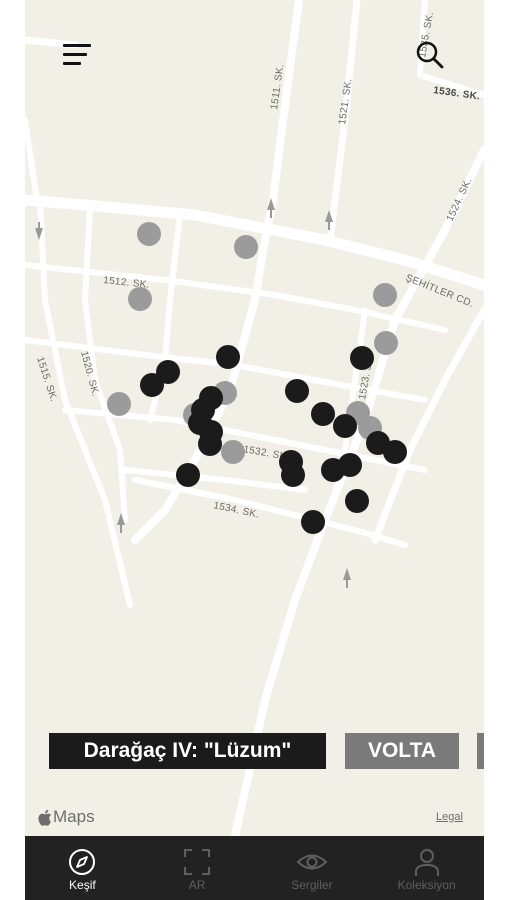  Describe the element at coordinates (44, 817) in the screenshot. I see `apple-logo-icon` at that location.